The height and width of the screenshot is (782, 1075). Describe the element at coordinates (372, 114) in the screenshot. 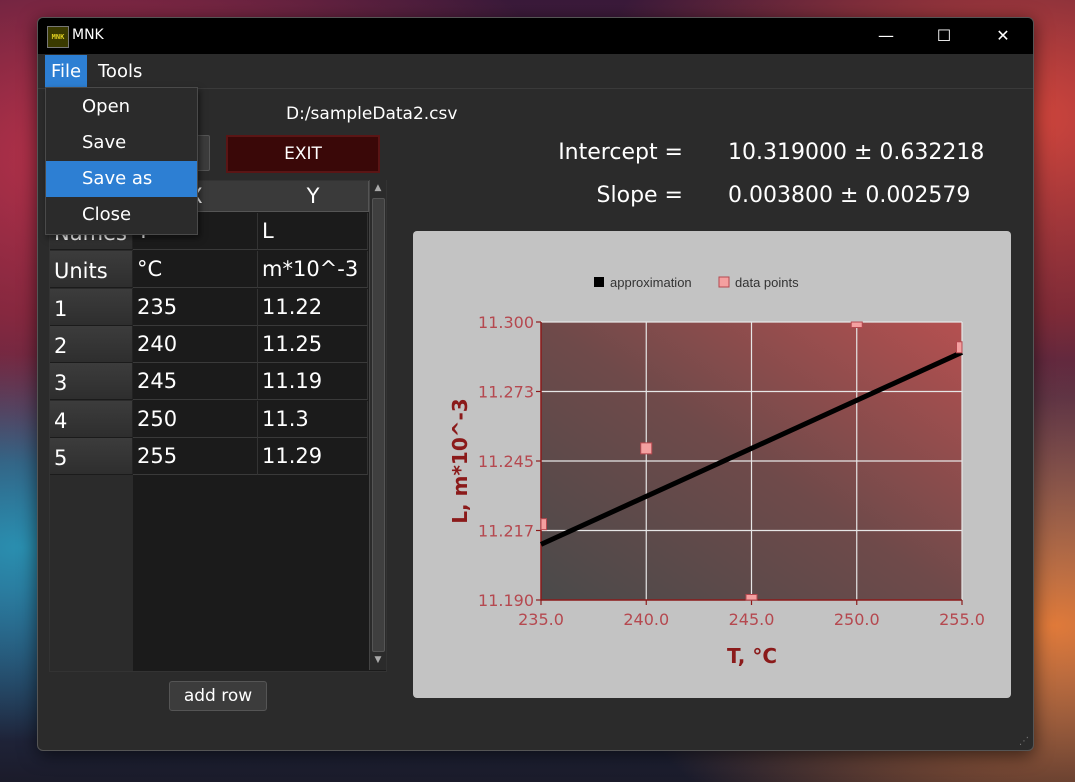

I see `file-path-label: D:/sampleData2.csv` at that location.